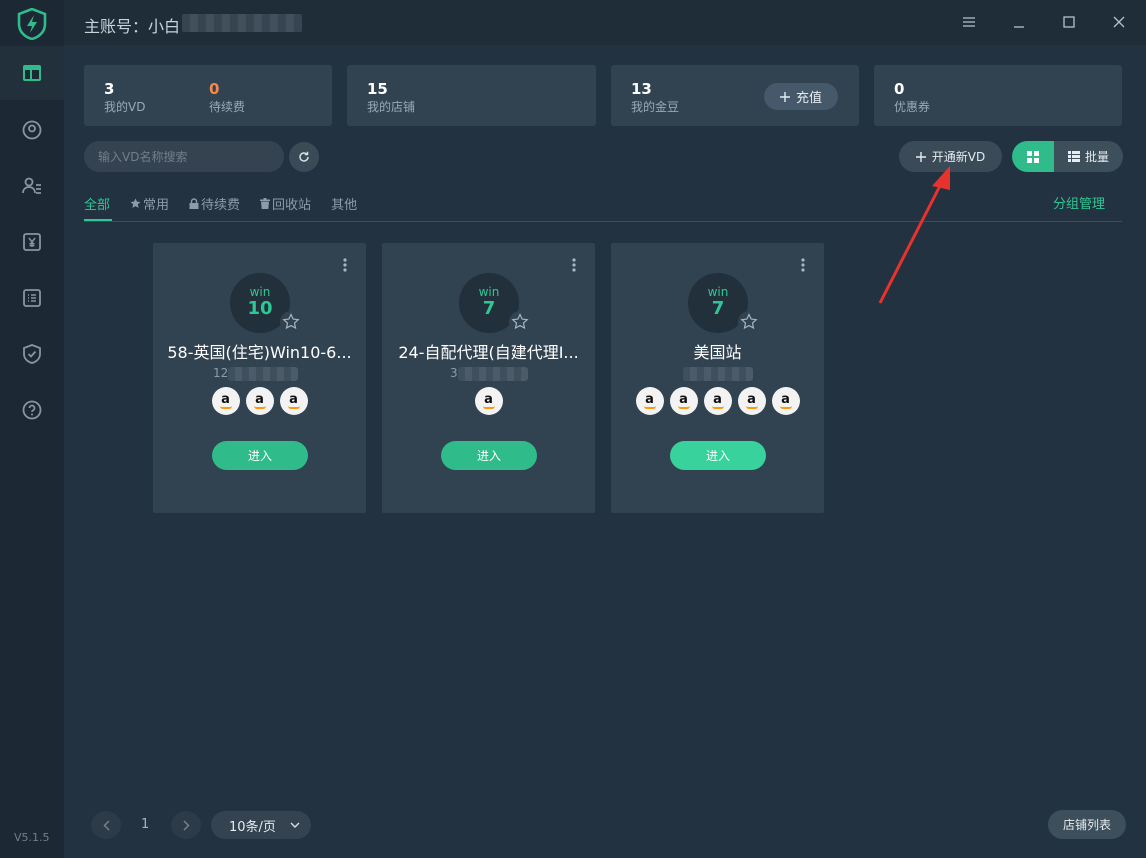 This screenshot has width=1146, height=858. I want to click on batch-view-button: 批量, so click(1088, 156).